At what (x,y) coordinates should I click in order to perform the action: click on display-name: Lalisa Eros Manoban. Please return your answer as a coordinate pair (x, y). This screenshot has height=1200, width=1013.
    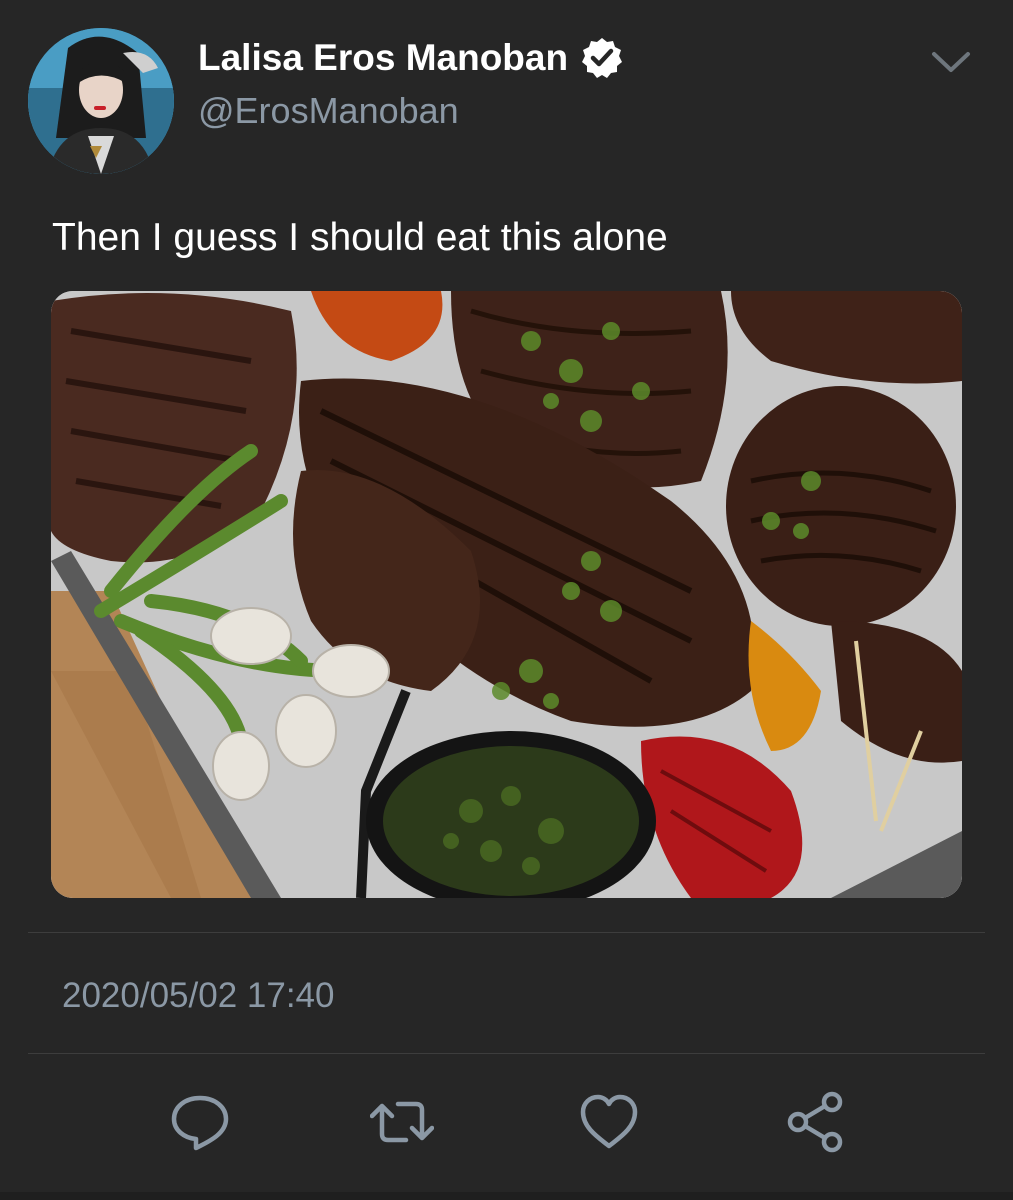
    Looking at the image, I should click on (411, 58).